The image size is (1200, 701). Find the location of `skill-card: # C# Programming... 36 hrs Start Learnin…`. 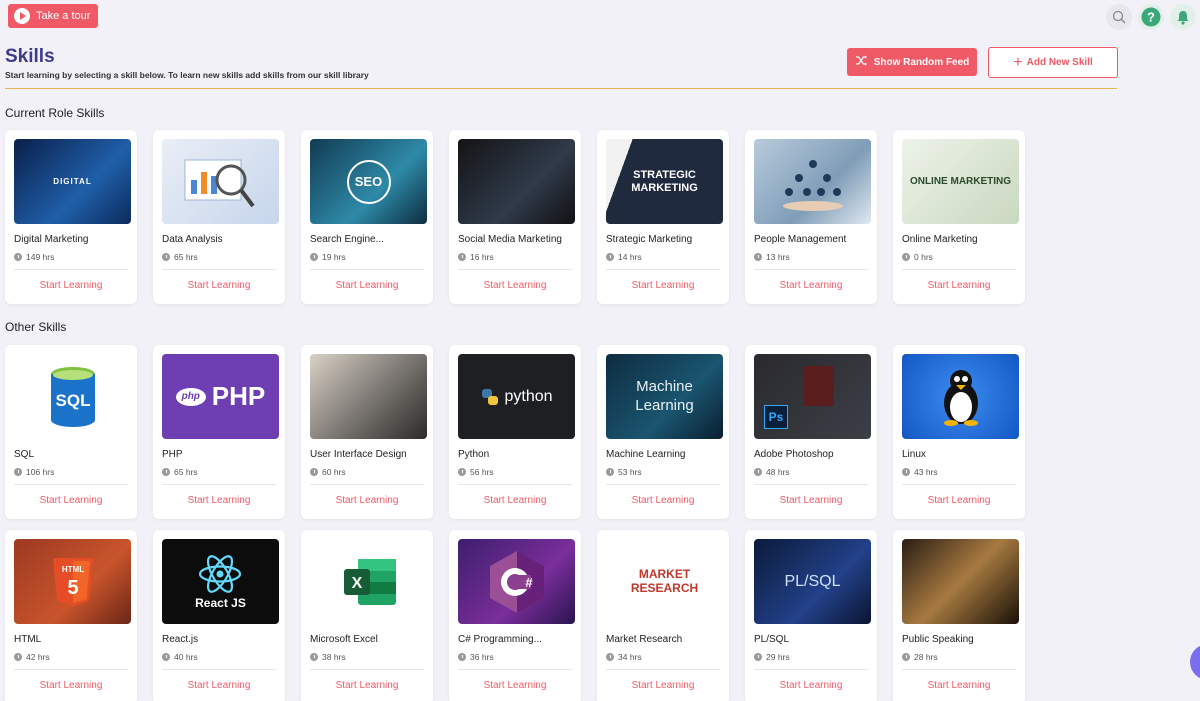

skill-card: # C# Programming... 36 hrs Start Learnin… is located at coordinates (515, 615).